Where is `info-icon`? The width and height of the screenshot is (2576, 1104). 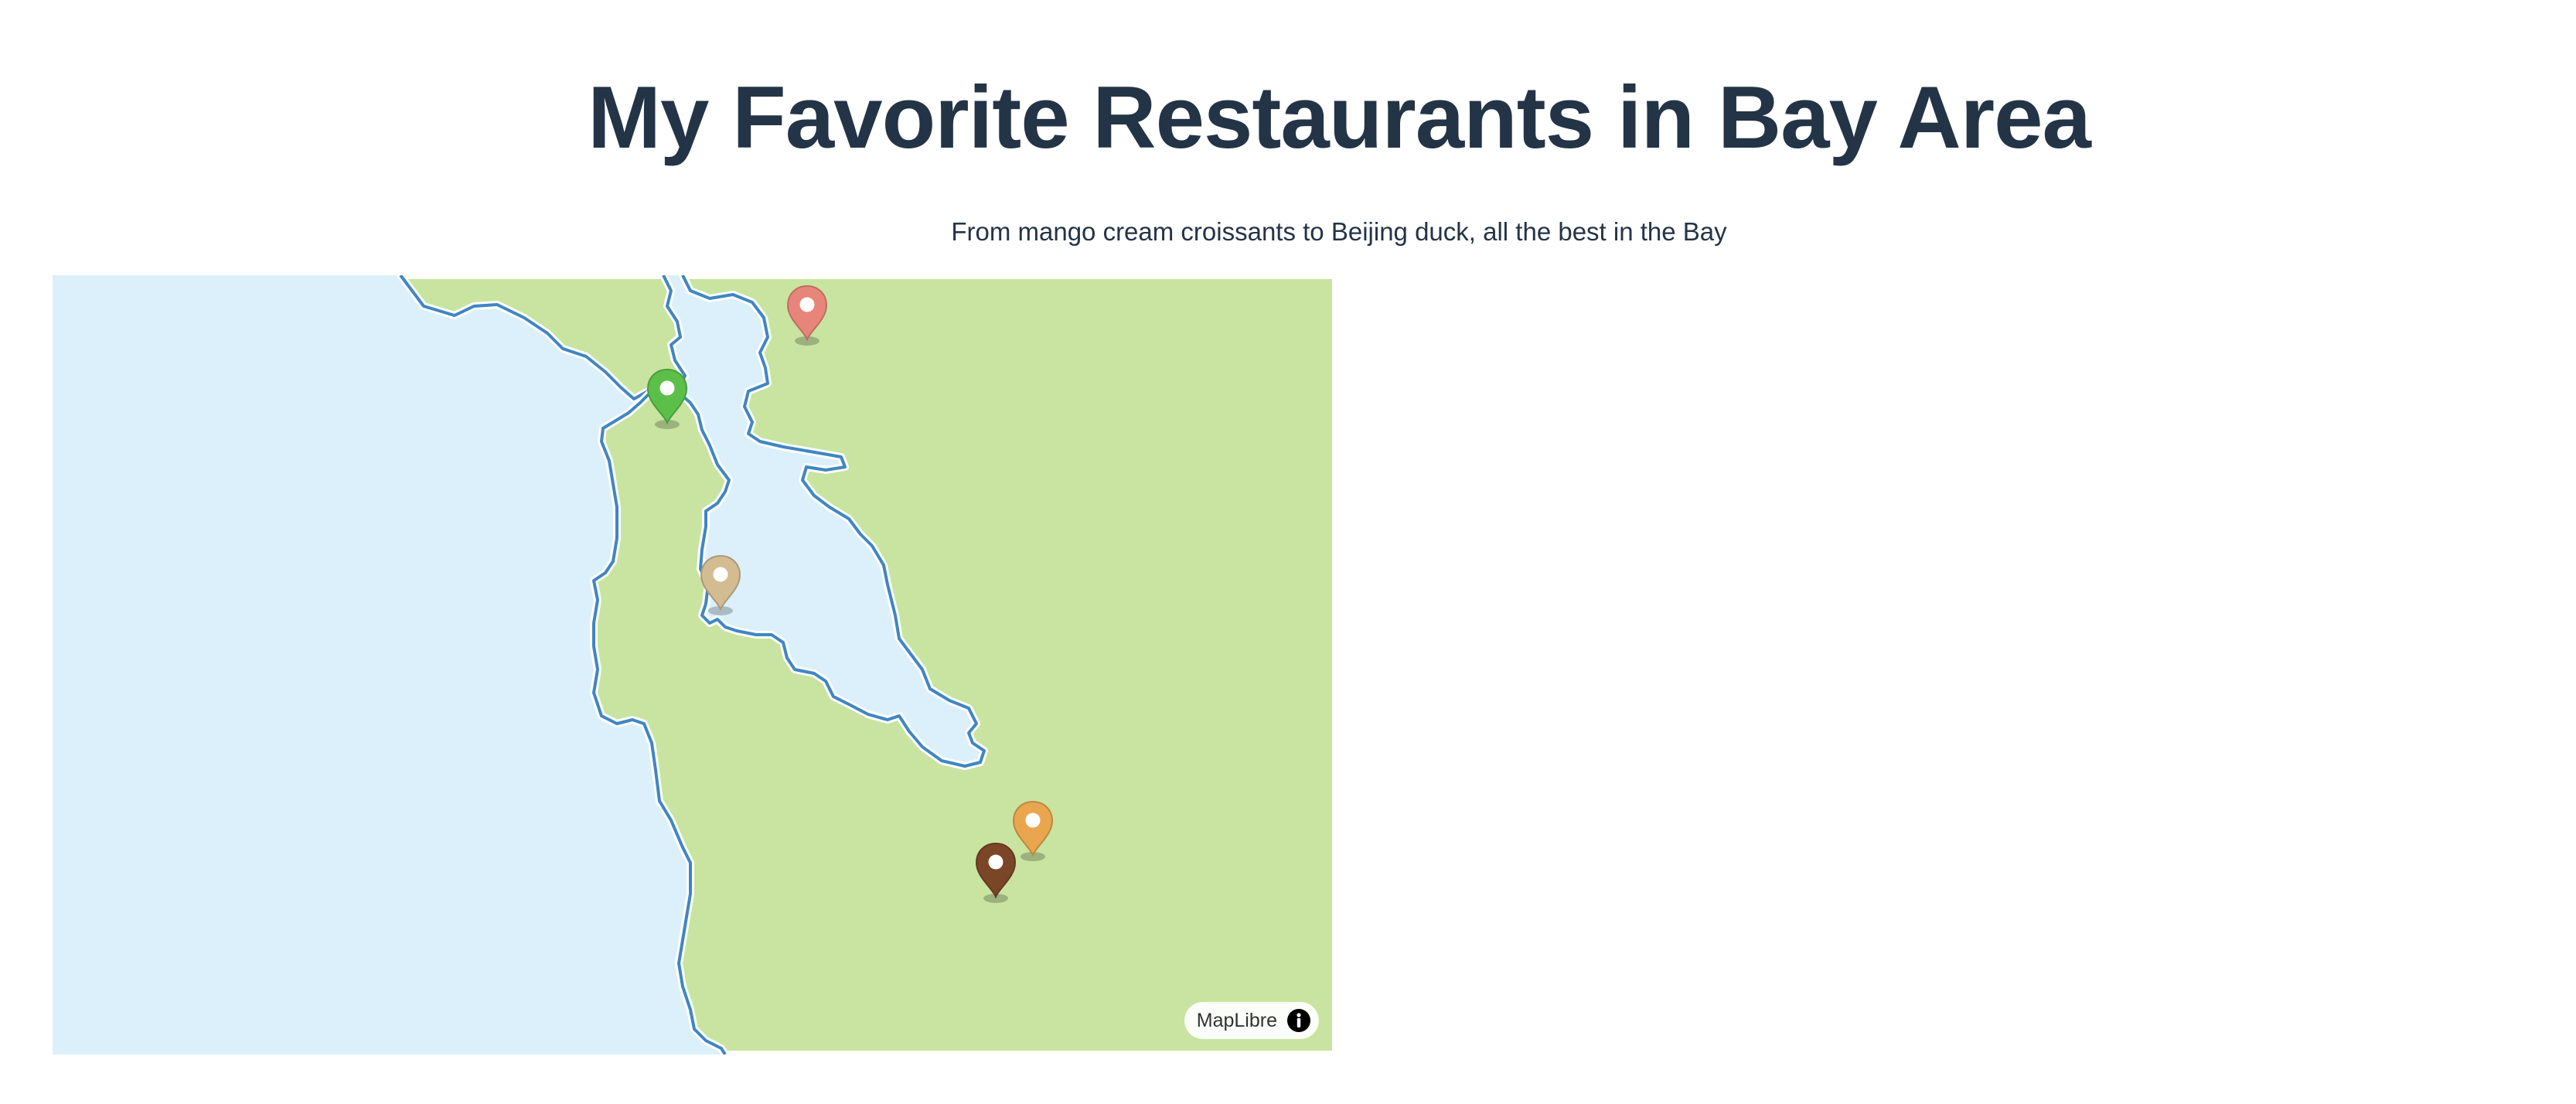
info-icon is located at coordinates (1298, 1020).